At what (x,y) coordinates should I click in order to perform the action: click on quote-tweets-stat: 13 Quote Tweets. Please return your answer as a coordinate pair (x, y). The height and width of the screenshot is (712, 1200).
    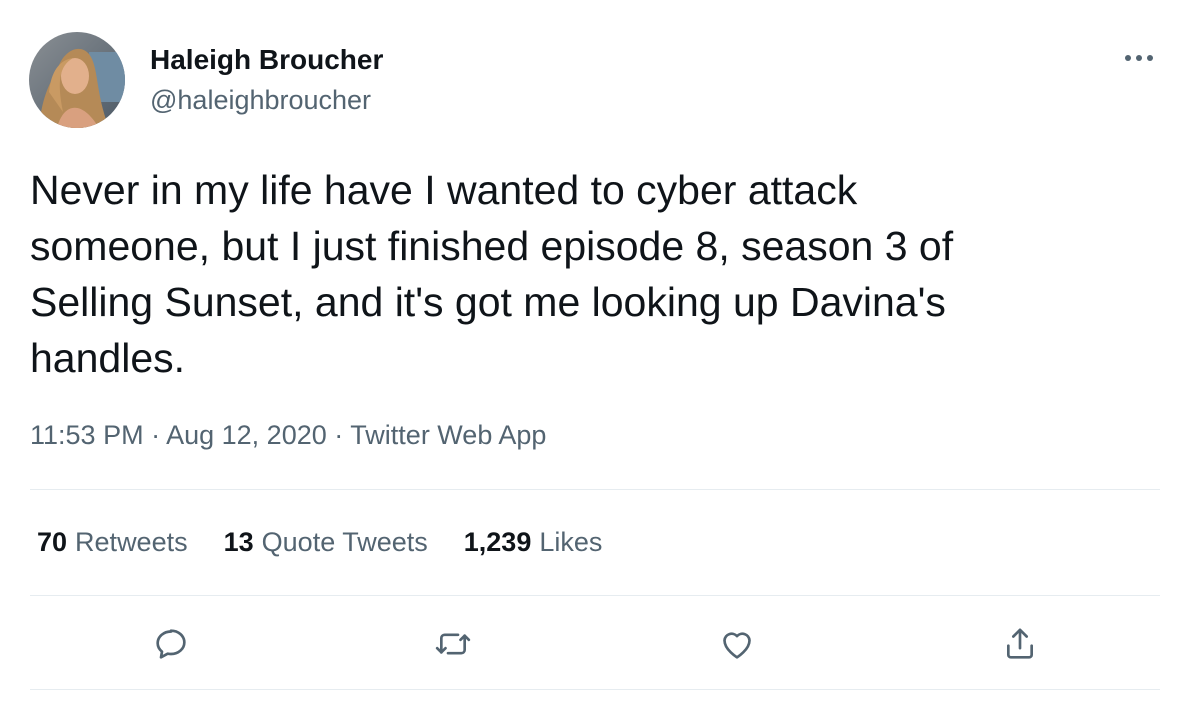
    Looking at the image, I should click on (326, 542).